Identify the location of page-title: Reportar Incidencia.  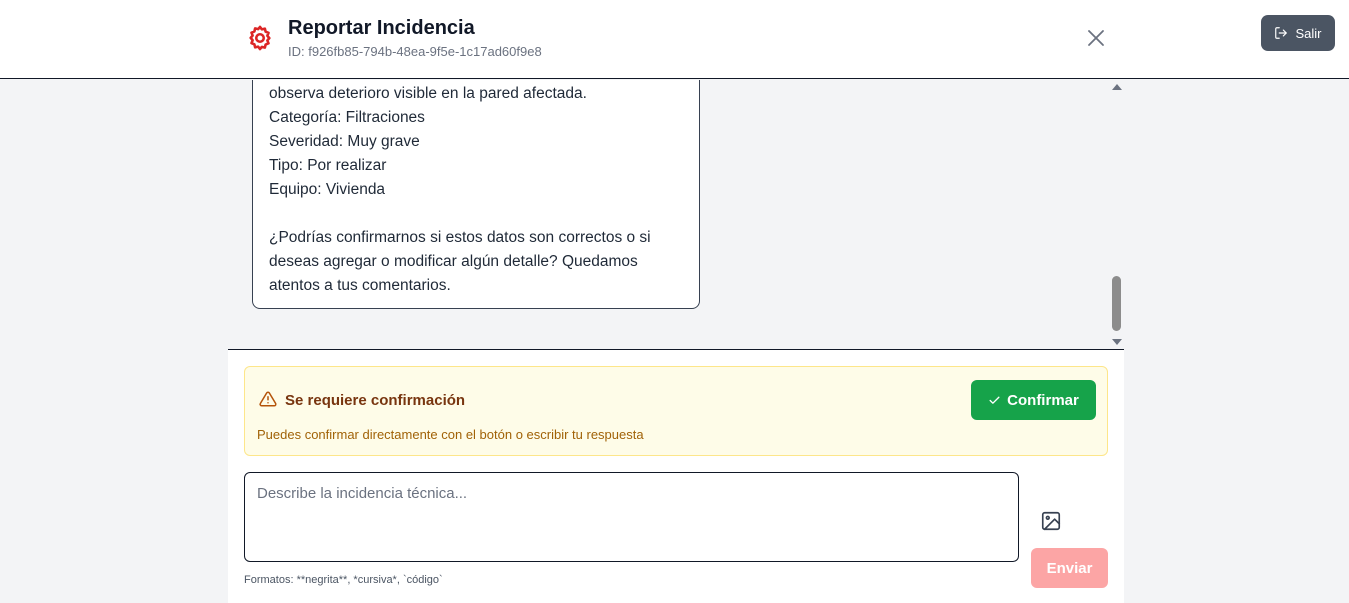
(381, 28).